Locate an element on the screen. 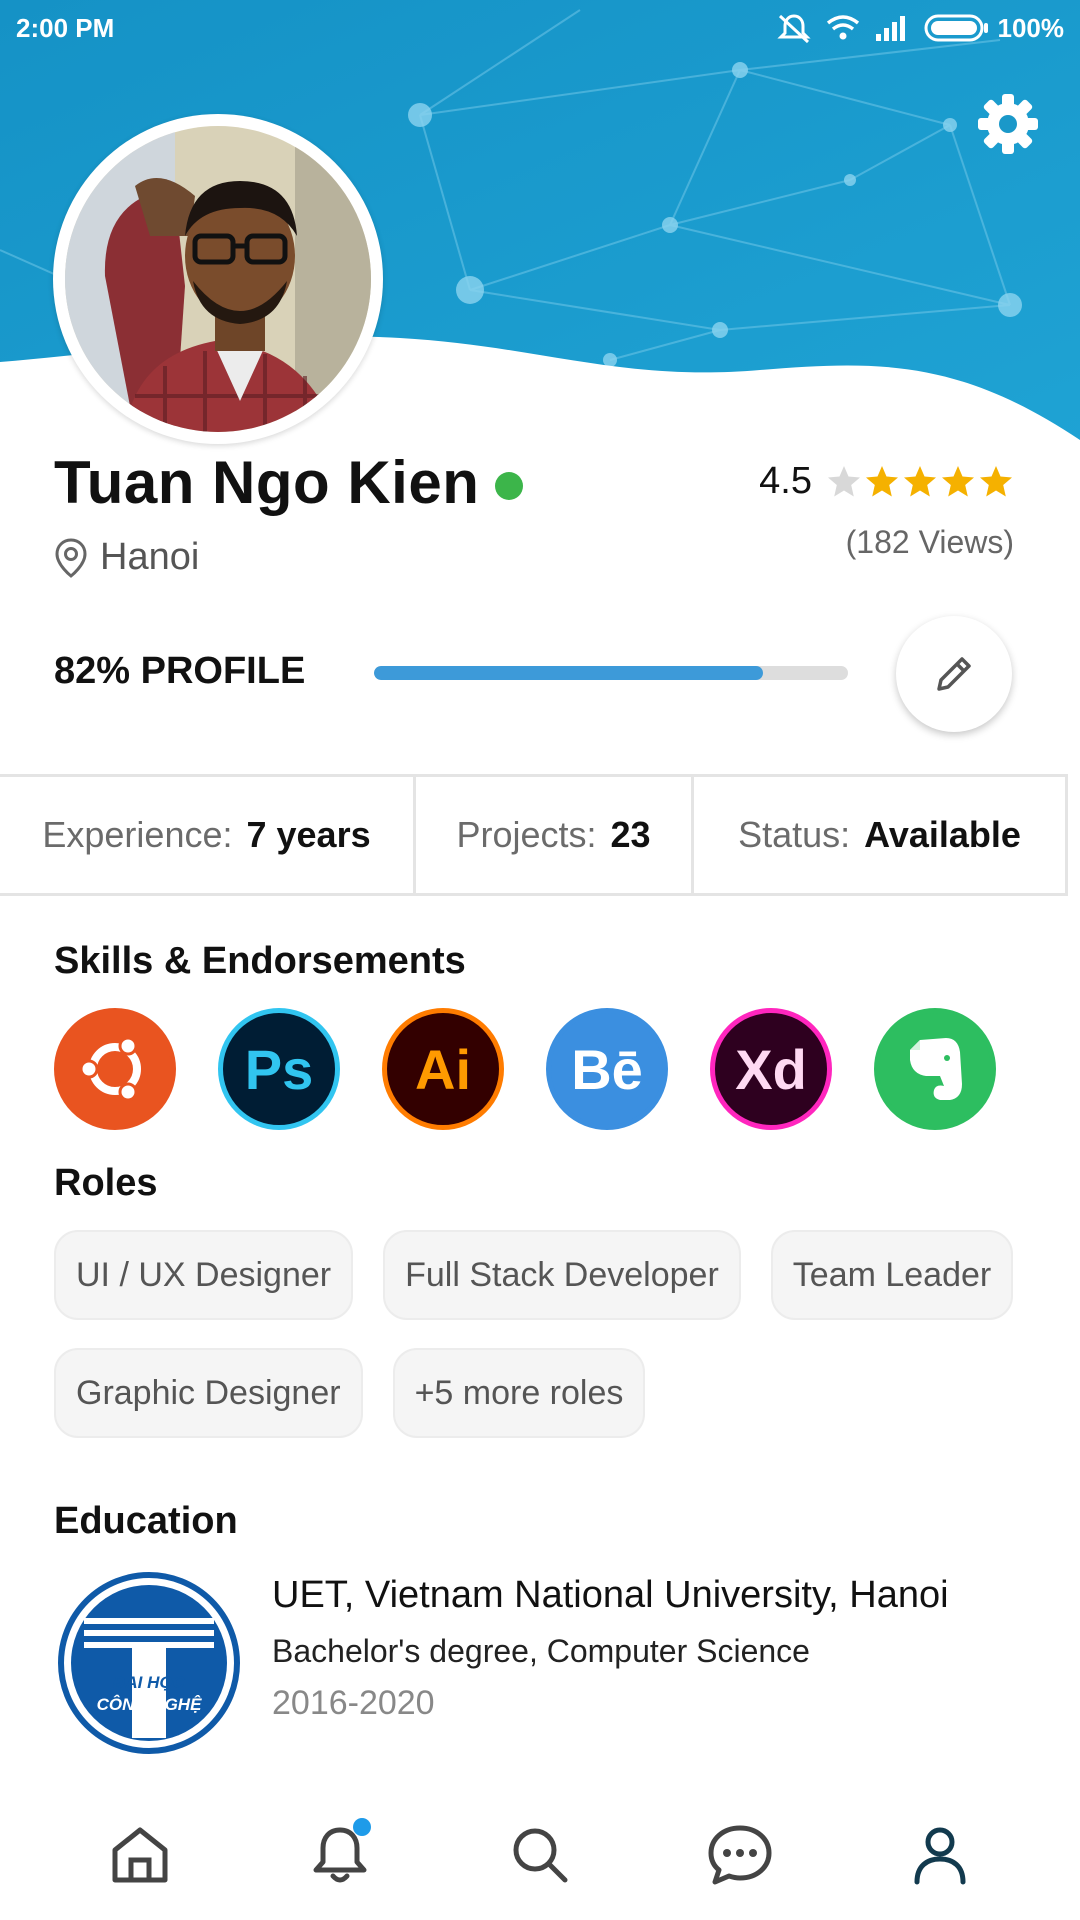 The height and width of the screenshot is (1920, 1080). stat-status: Status: Available is located at coordinates (881, 835).